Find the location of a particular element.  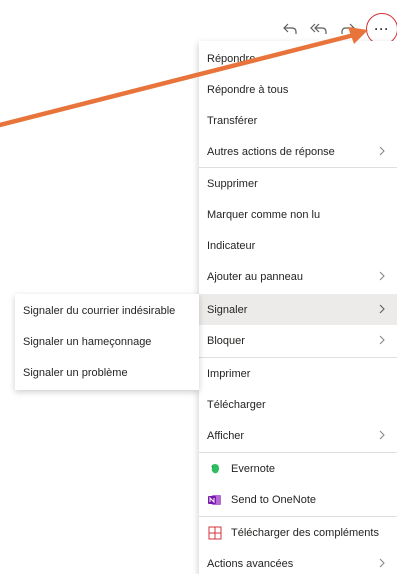

menu-item-print: Imprimer is located at coordinates (298, 373).